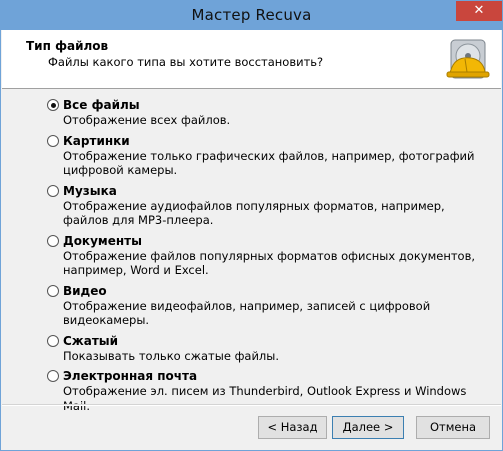 The height and width of the screenshot is (451, 503). What do you see at coordinates (67, 46) in the screenshot?
I see `page-title: Тип файлов` at bounding box center [67, 46].